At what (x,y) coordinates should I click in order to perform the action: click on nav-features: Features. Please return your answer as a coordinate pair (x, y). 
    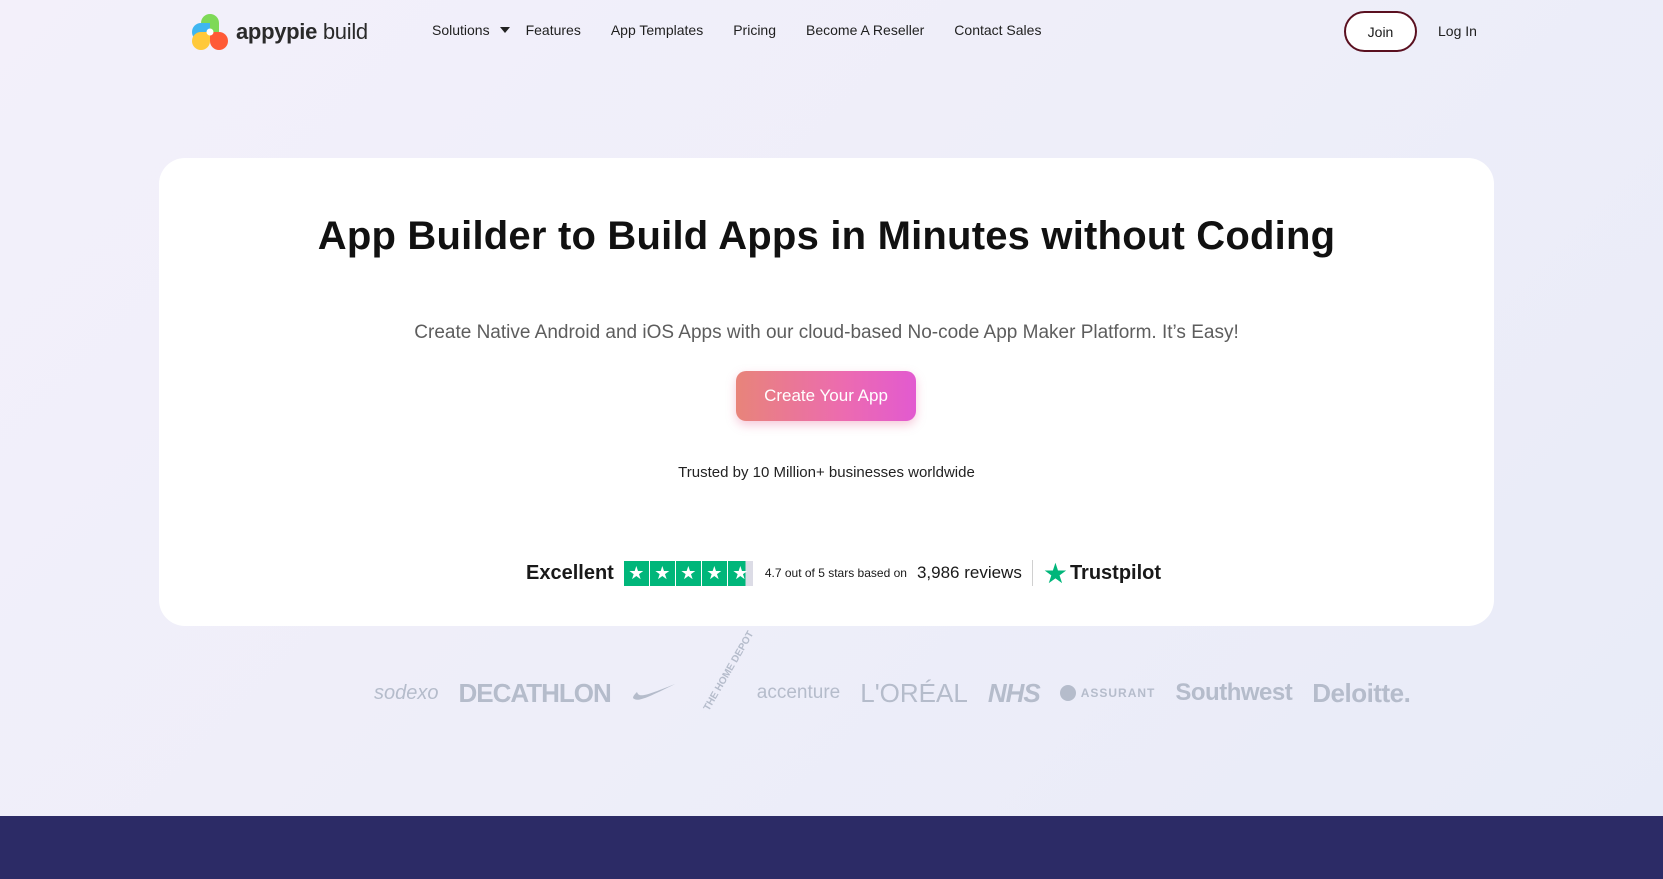
    Looking at the image, I should click on (553, 30).